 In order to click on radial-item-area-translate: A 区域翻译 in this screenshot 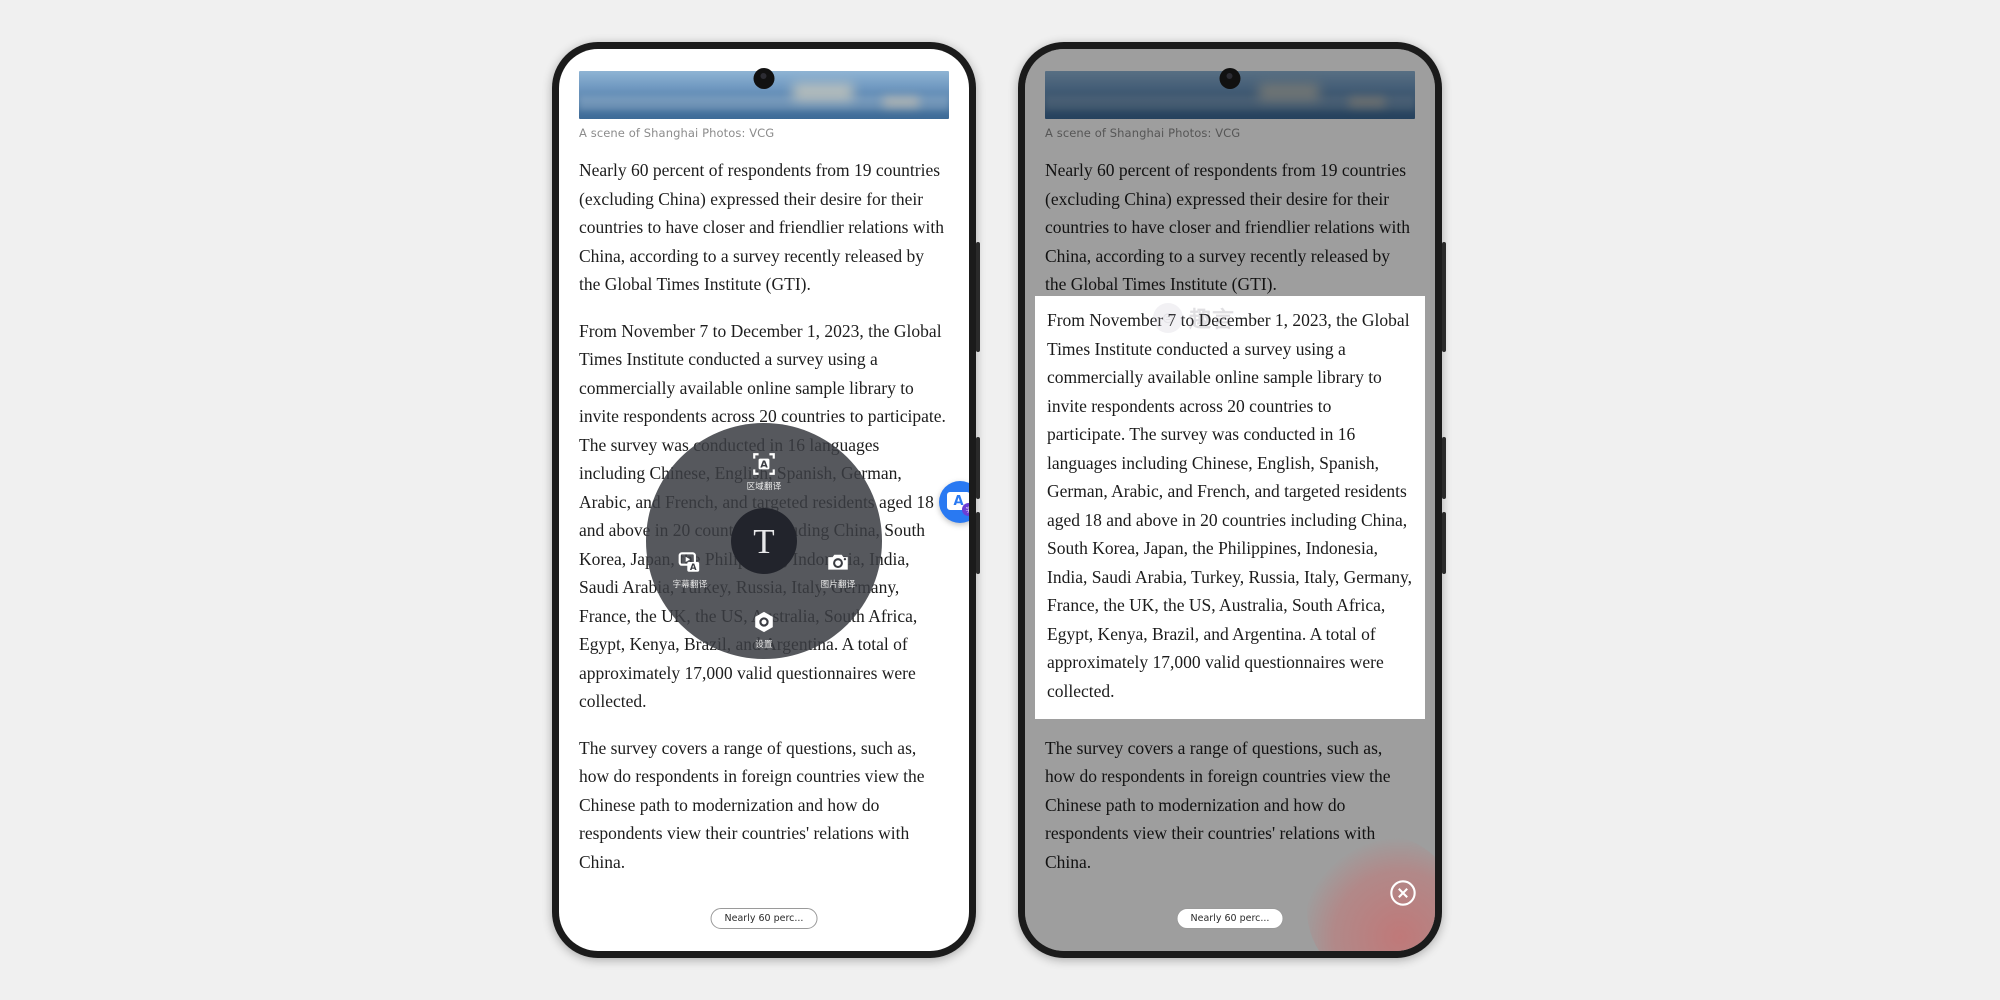, I will do `click(764, 471)`.